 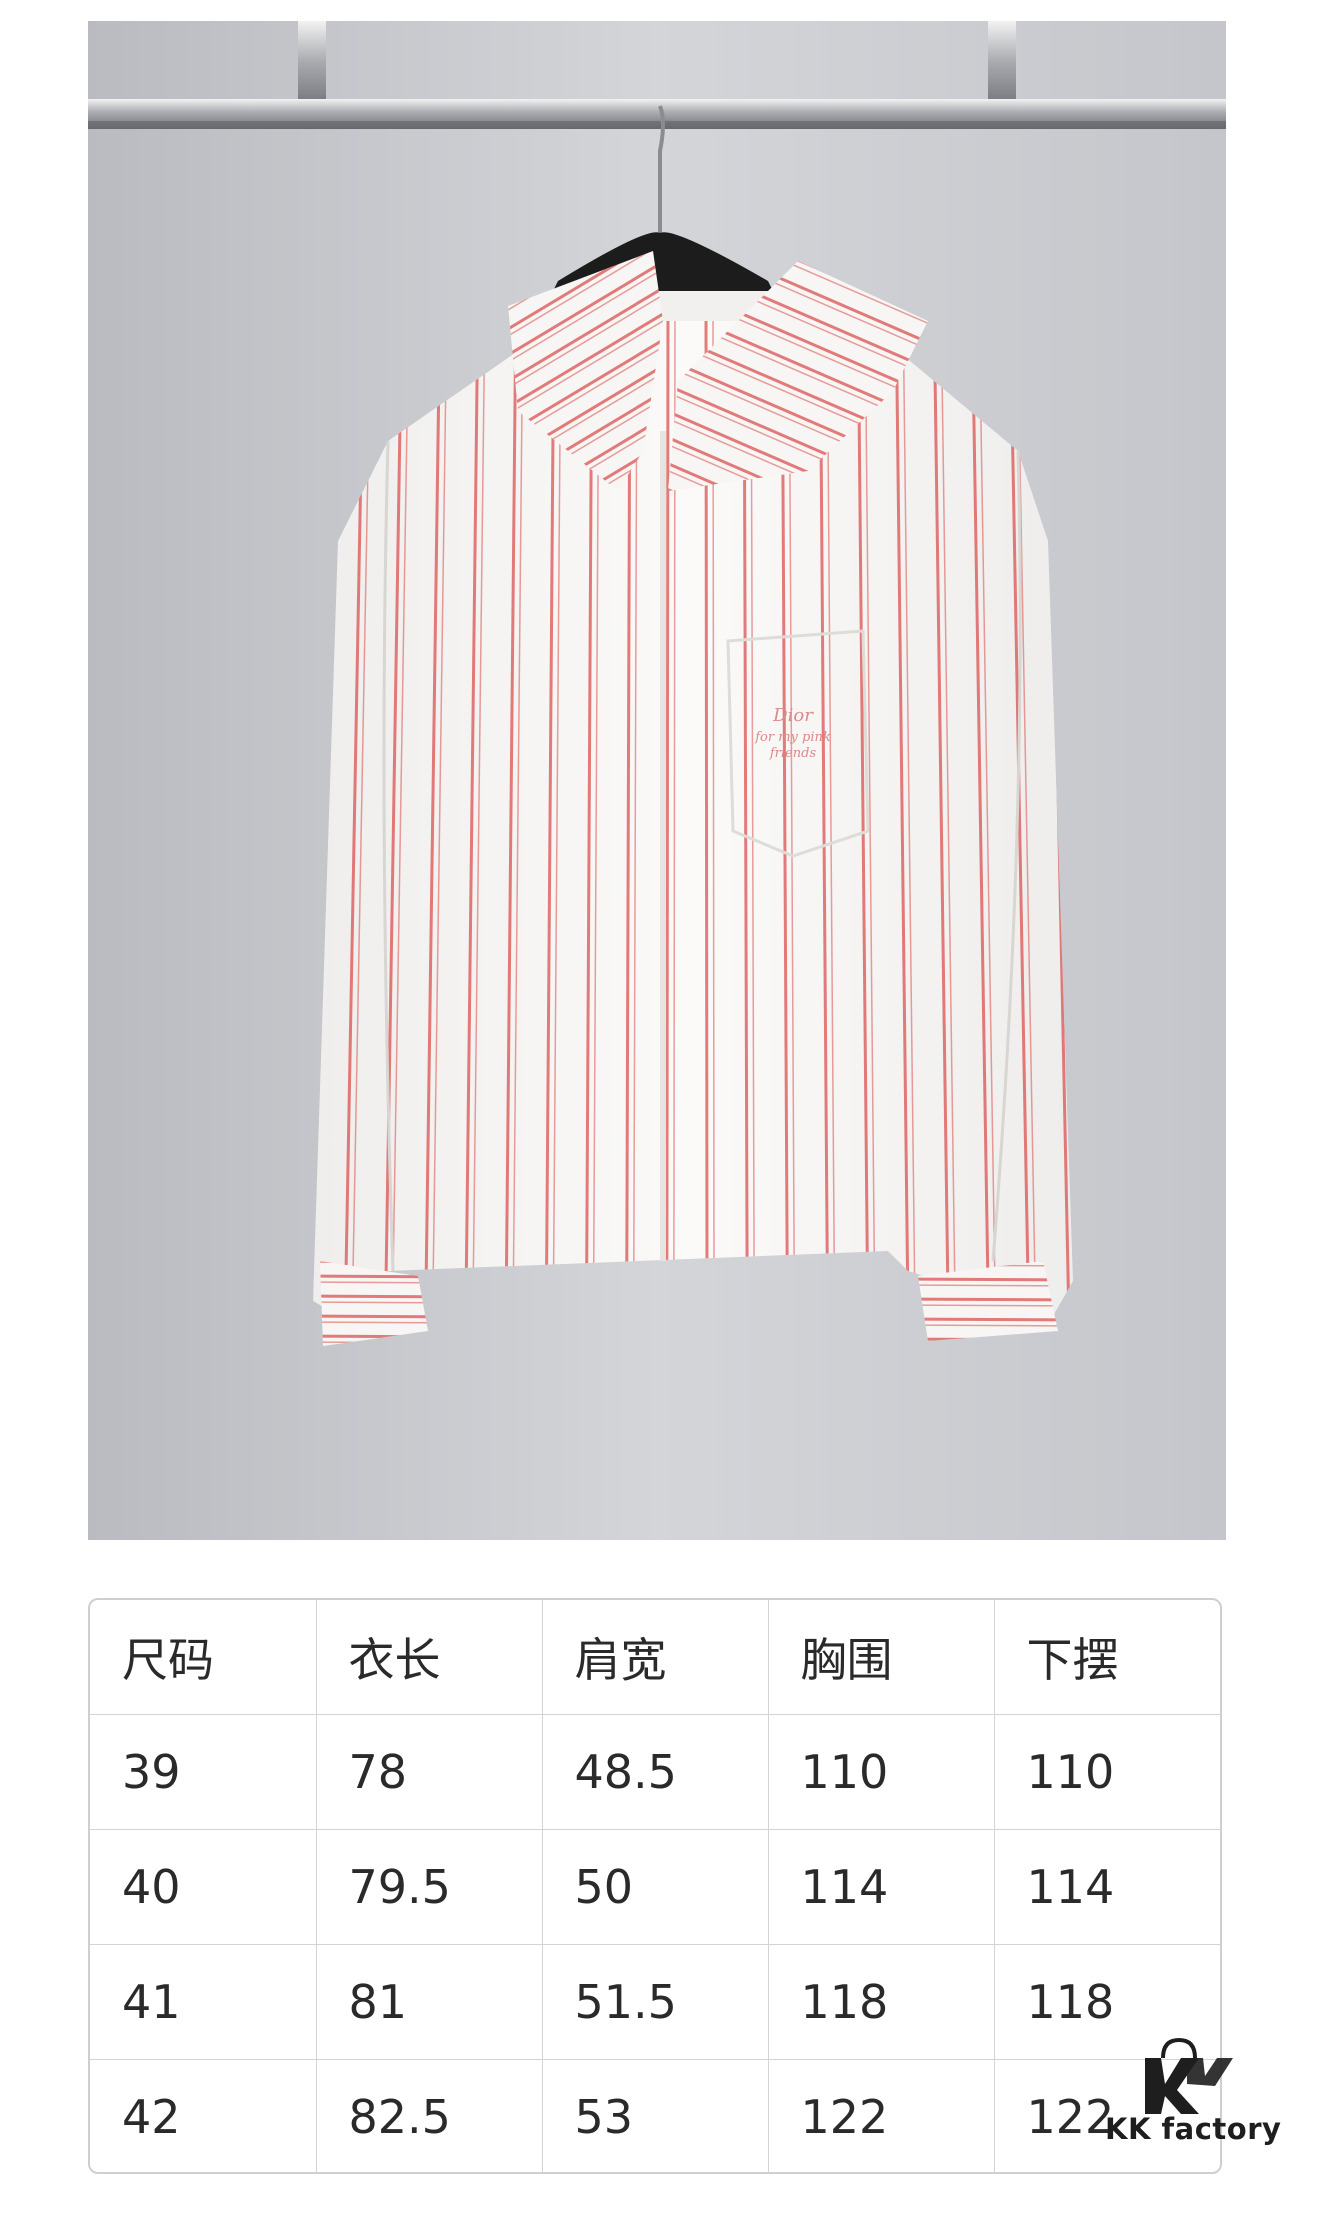 What do you see at coordinates (881, 1772) in the screenshot?
I see `cell-chest: 110` at bounding box center [881, 1772].